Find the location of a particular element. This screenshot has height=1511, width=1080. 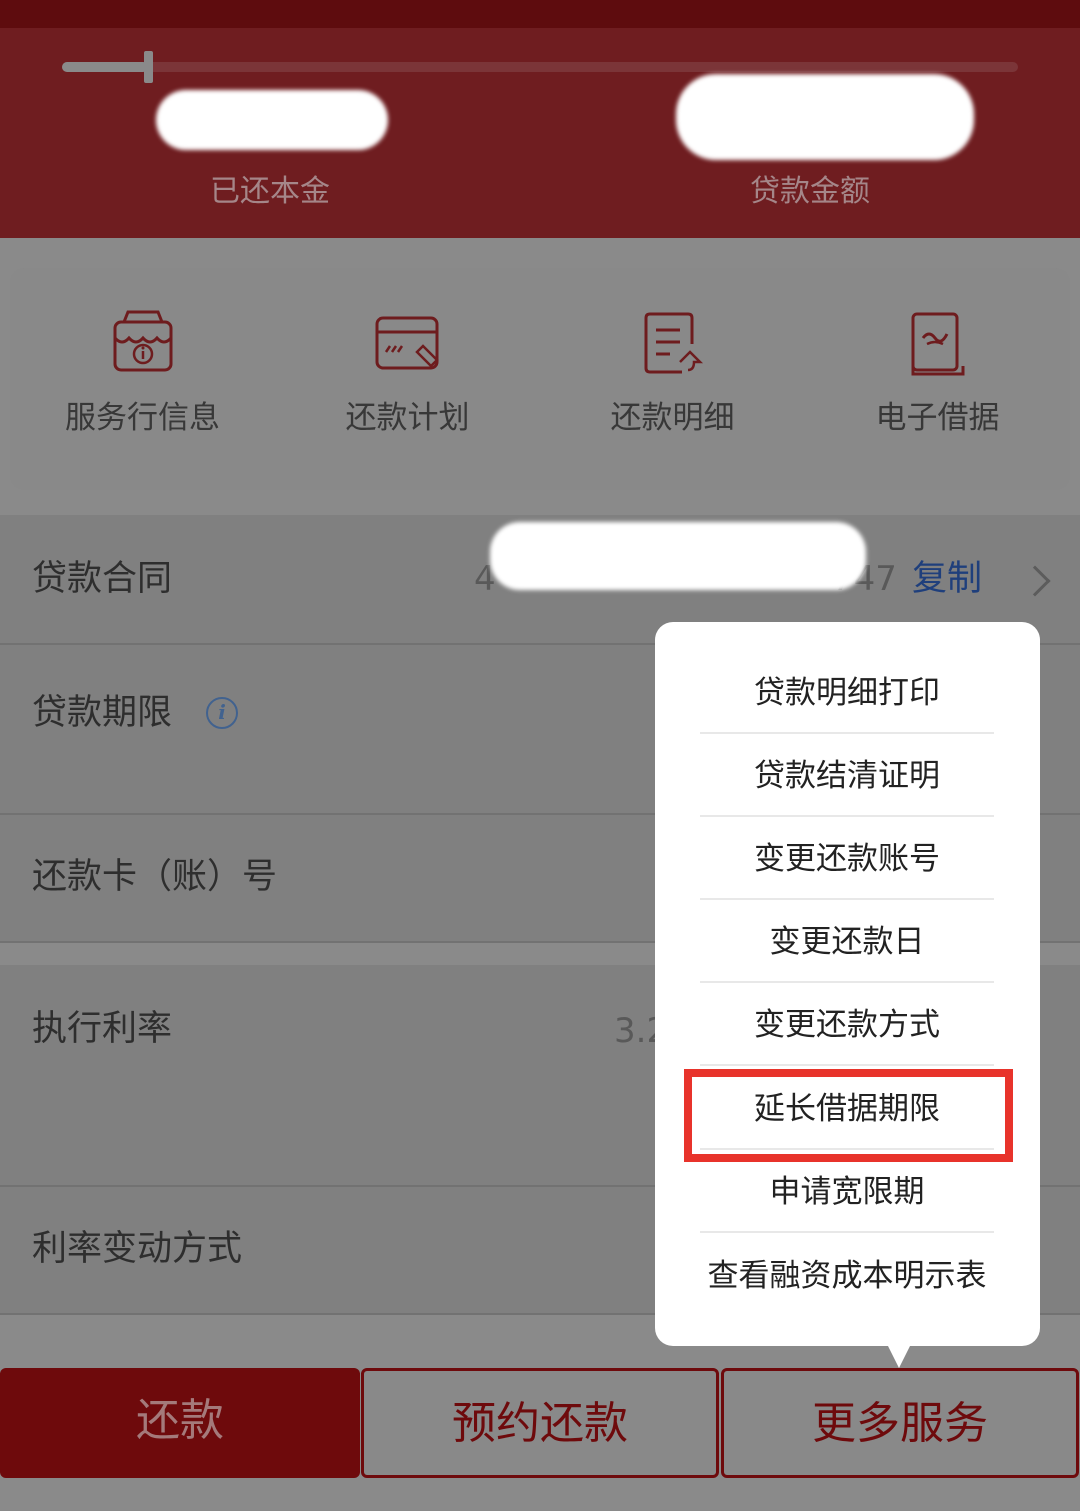

repayment-plan-icon is located at coordinates (407, 343).